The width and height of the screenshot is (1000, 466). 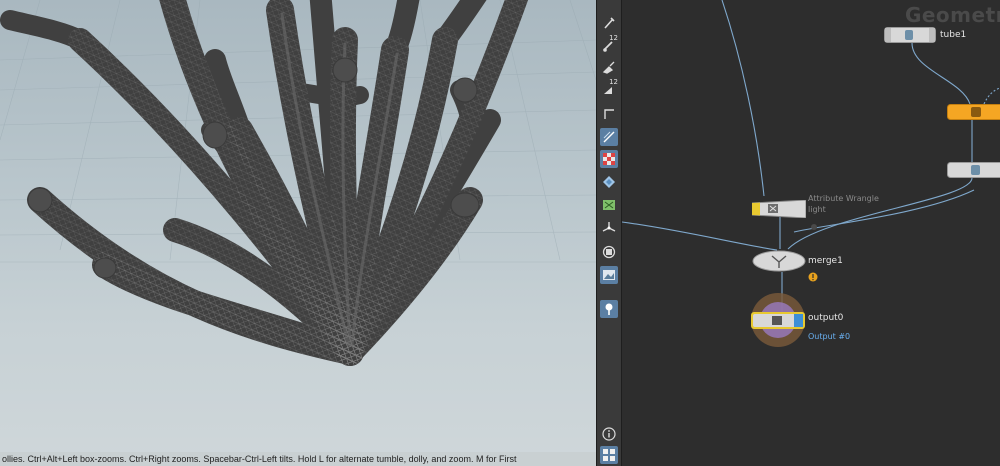 I want to click on info-icon, so click(x=609, y=434).